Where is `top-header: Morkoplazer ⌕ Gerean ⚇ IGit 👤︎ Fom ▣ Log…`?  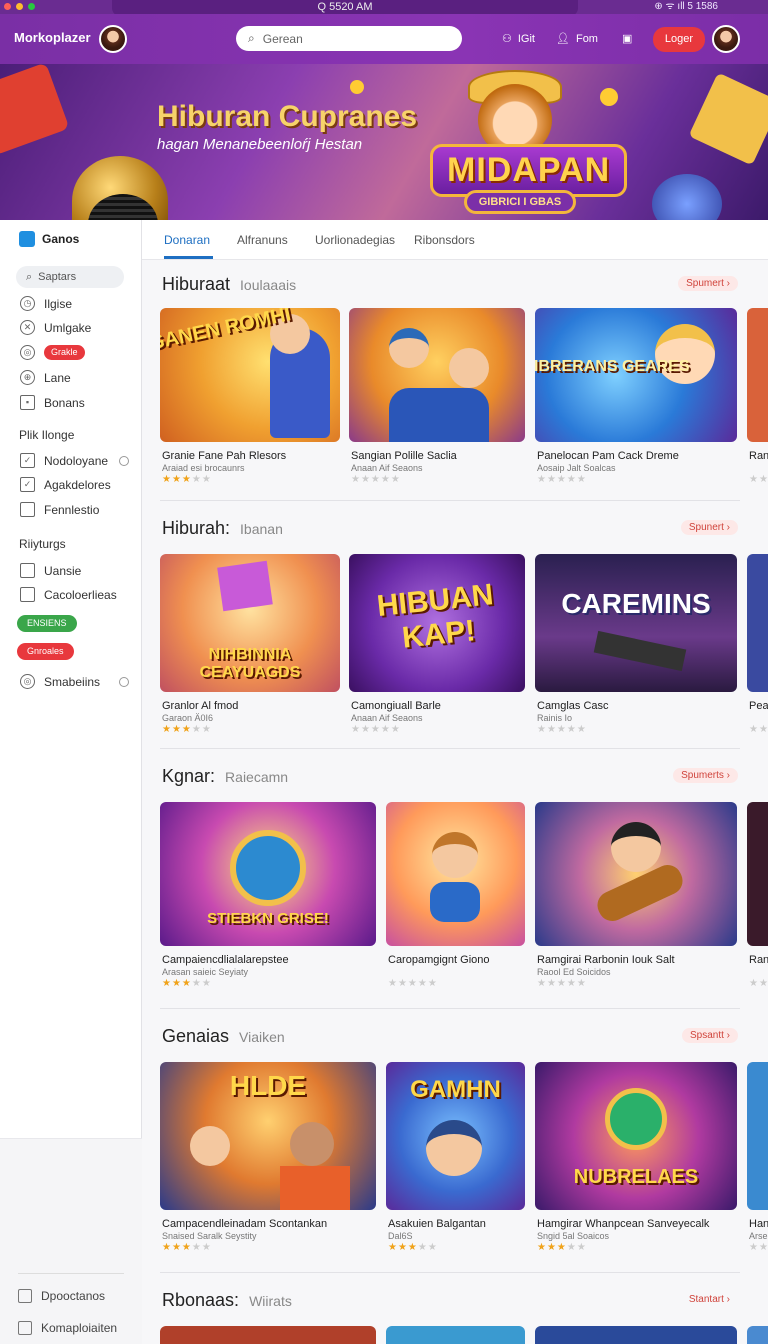 top-header: Morkoplazer ⌕ Gerean ⚇ IGit 👤︎ Fom ▣ Log… is located at coordinates (384, 39).